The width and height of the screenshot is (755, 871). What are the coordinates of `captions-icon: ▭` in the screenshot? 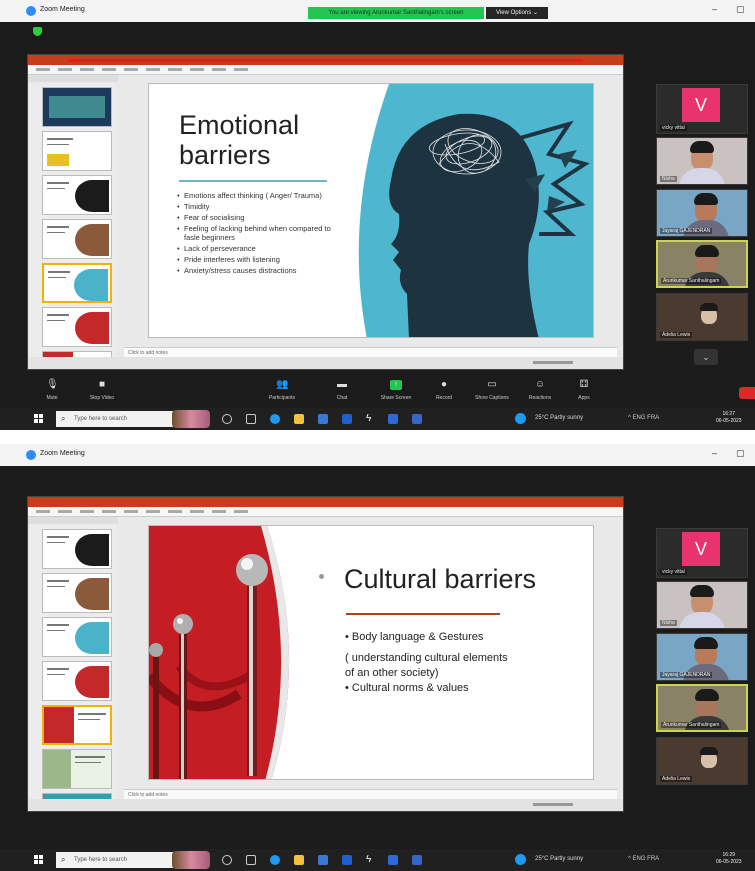 It's located at (492, 384).